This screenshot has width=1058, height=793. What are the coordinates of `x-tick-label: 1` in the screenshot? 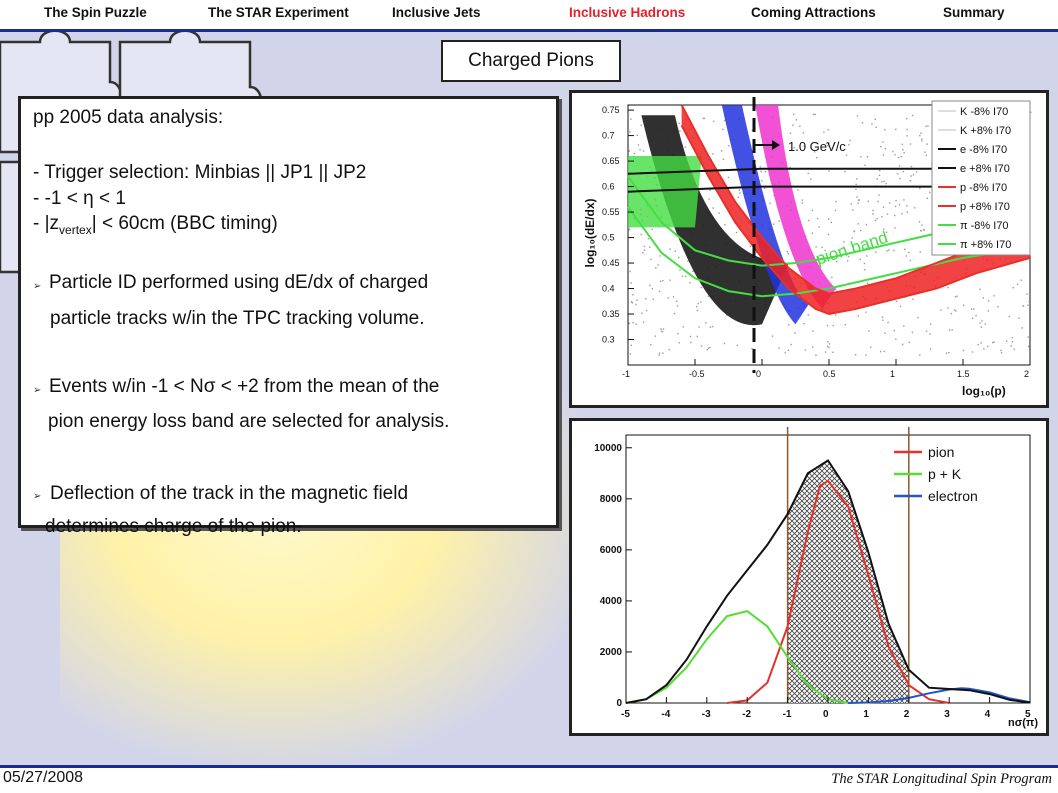 It's located at (892, 374).